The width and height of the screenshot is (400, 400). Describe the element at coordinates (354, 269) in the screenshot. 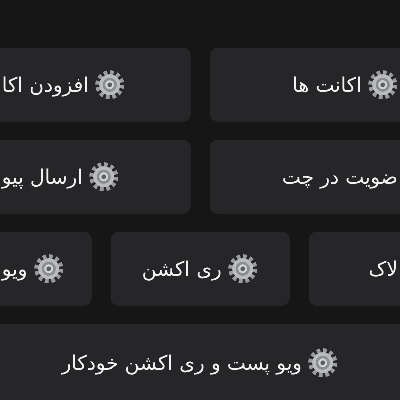

I see `keyboard-button: لاک` at that location.